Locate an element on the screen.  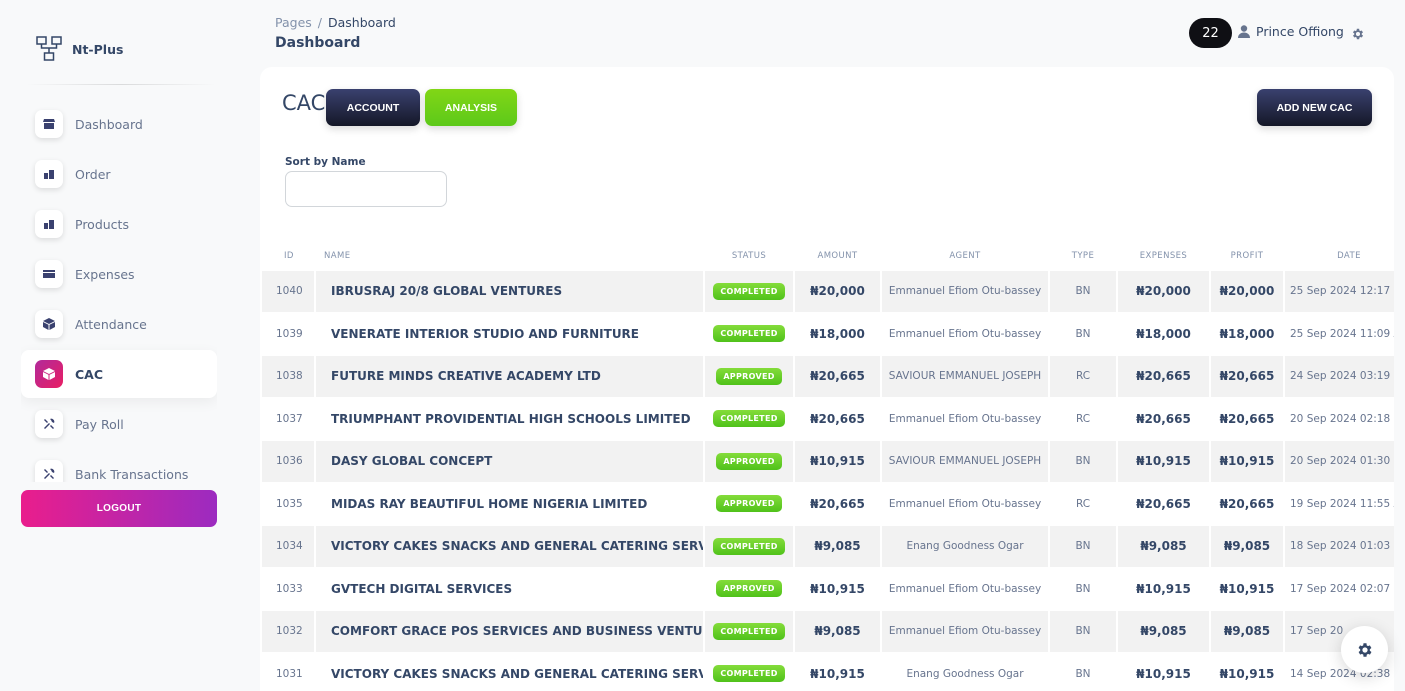
cell-expenses: ₦9,085 is located at coordinates (1163, 631).